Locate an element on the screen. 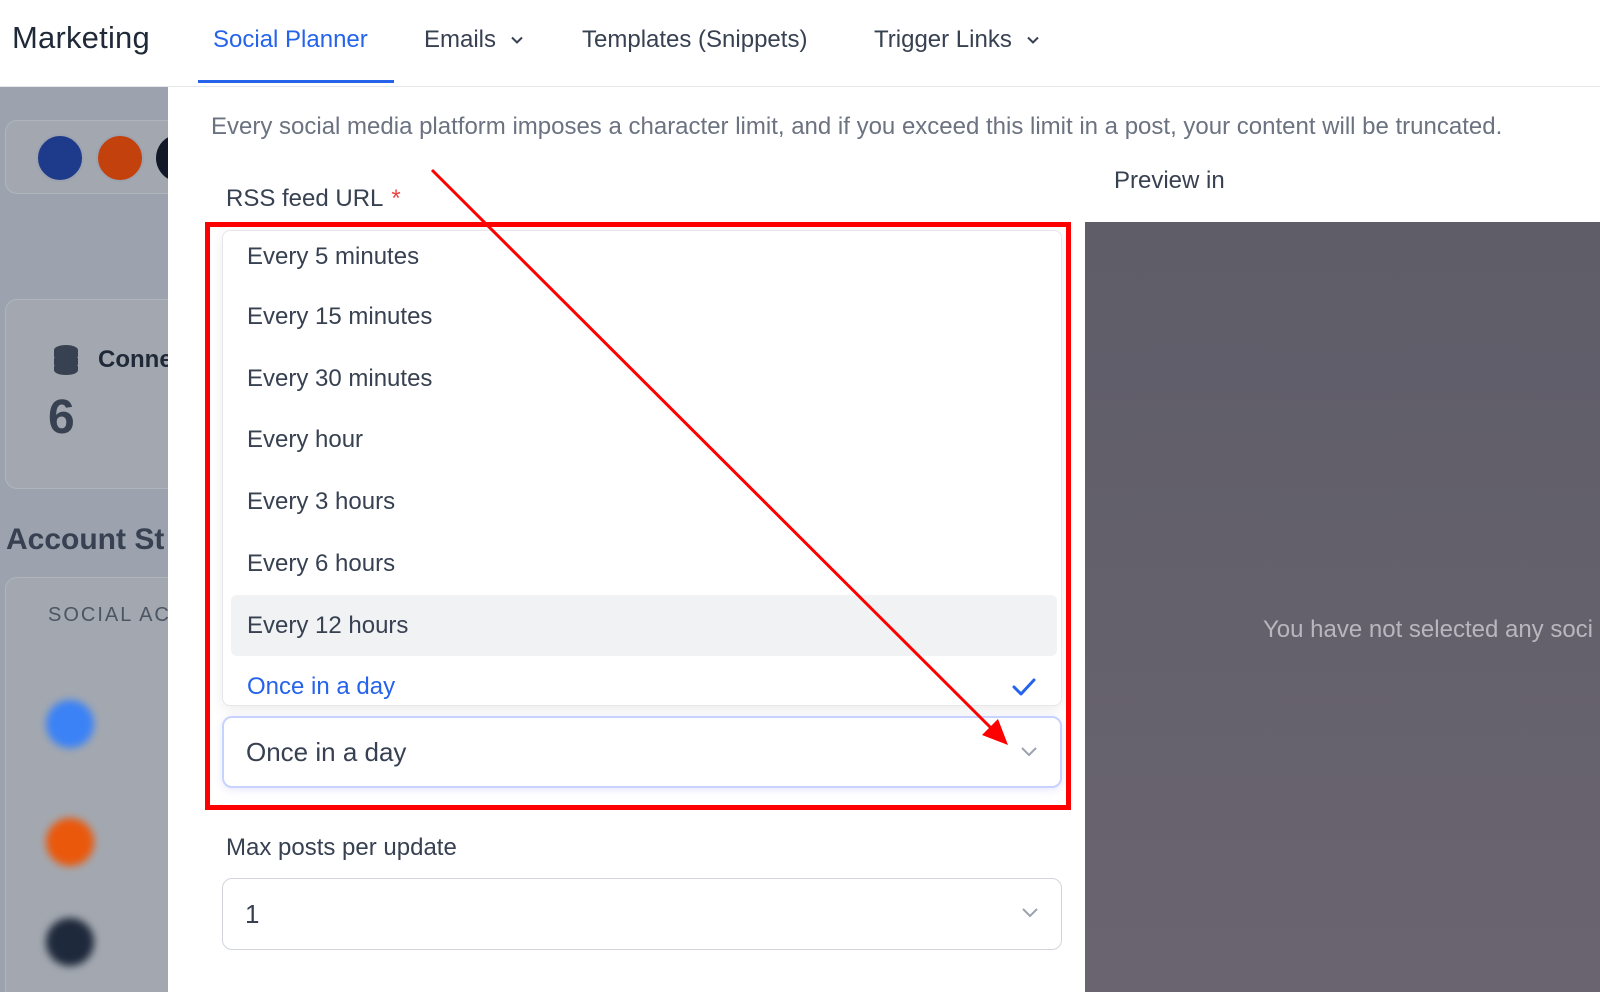 This screenshot has height=992, width=1600. tab-templates-snippets: Templates (Snippets) is located at coordinates (694, 40).